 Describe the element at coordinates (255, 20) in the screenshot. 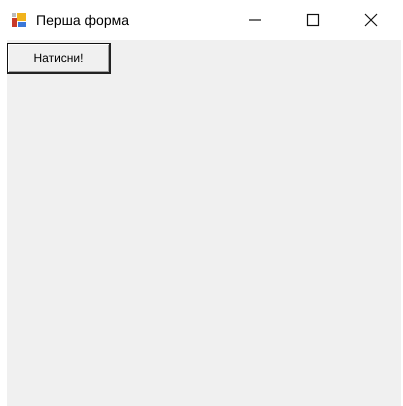

I see `minimize-icon` at that location.